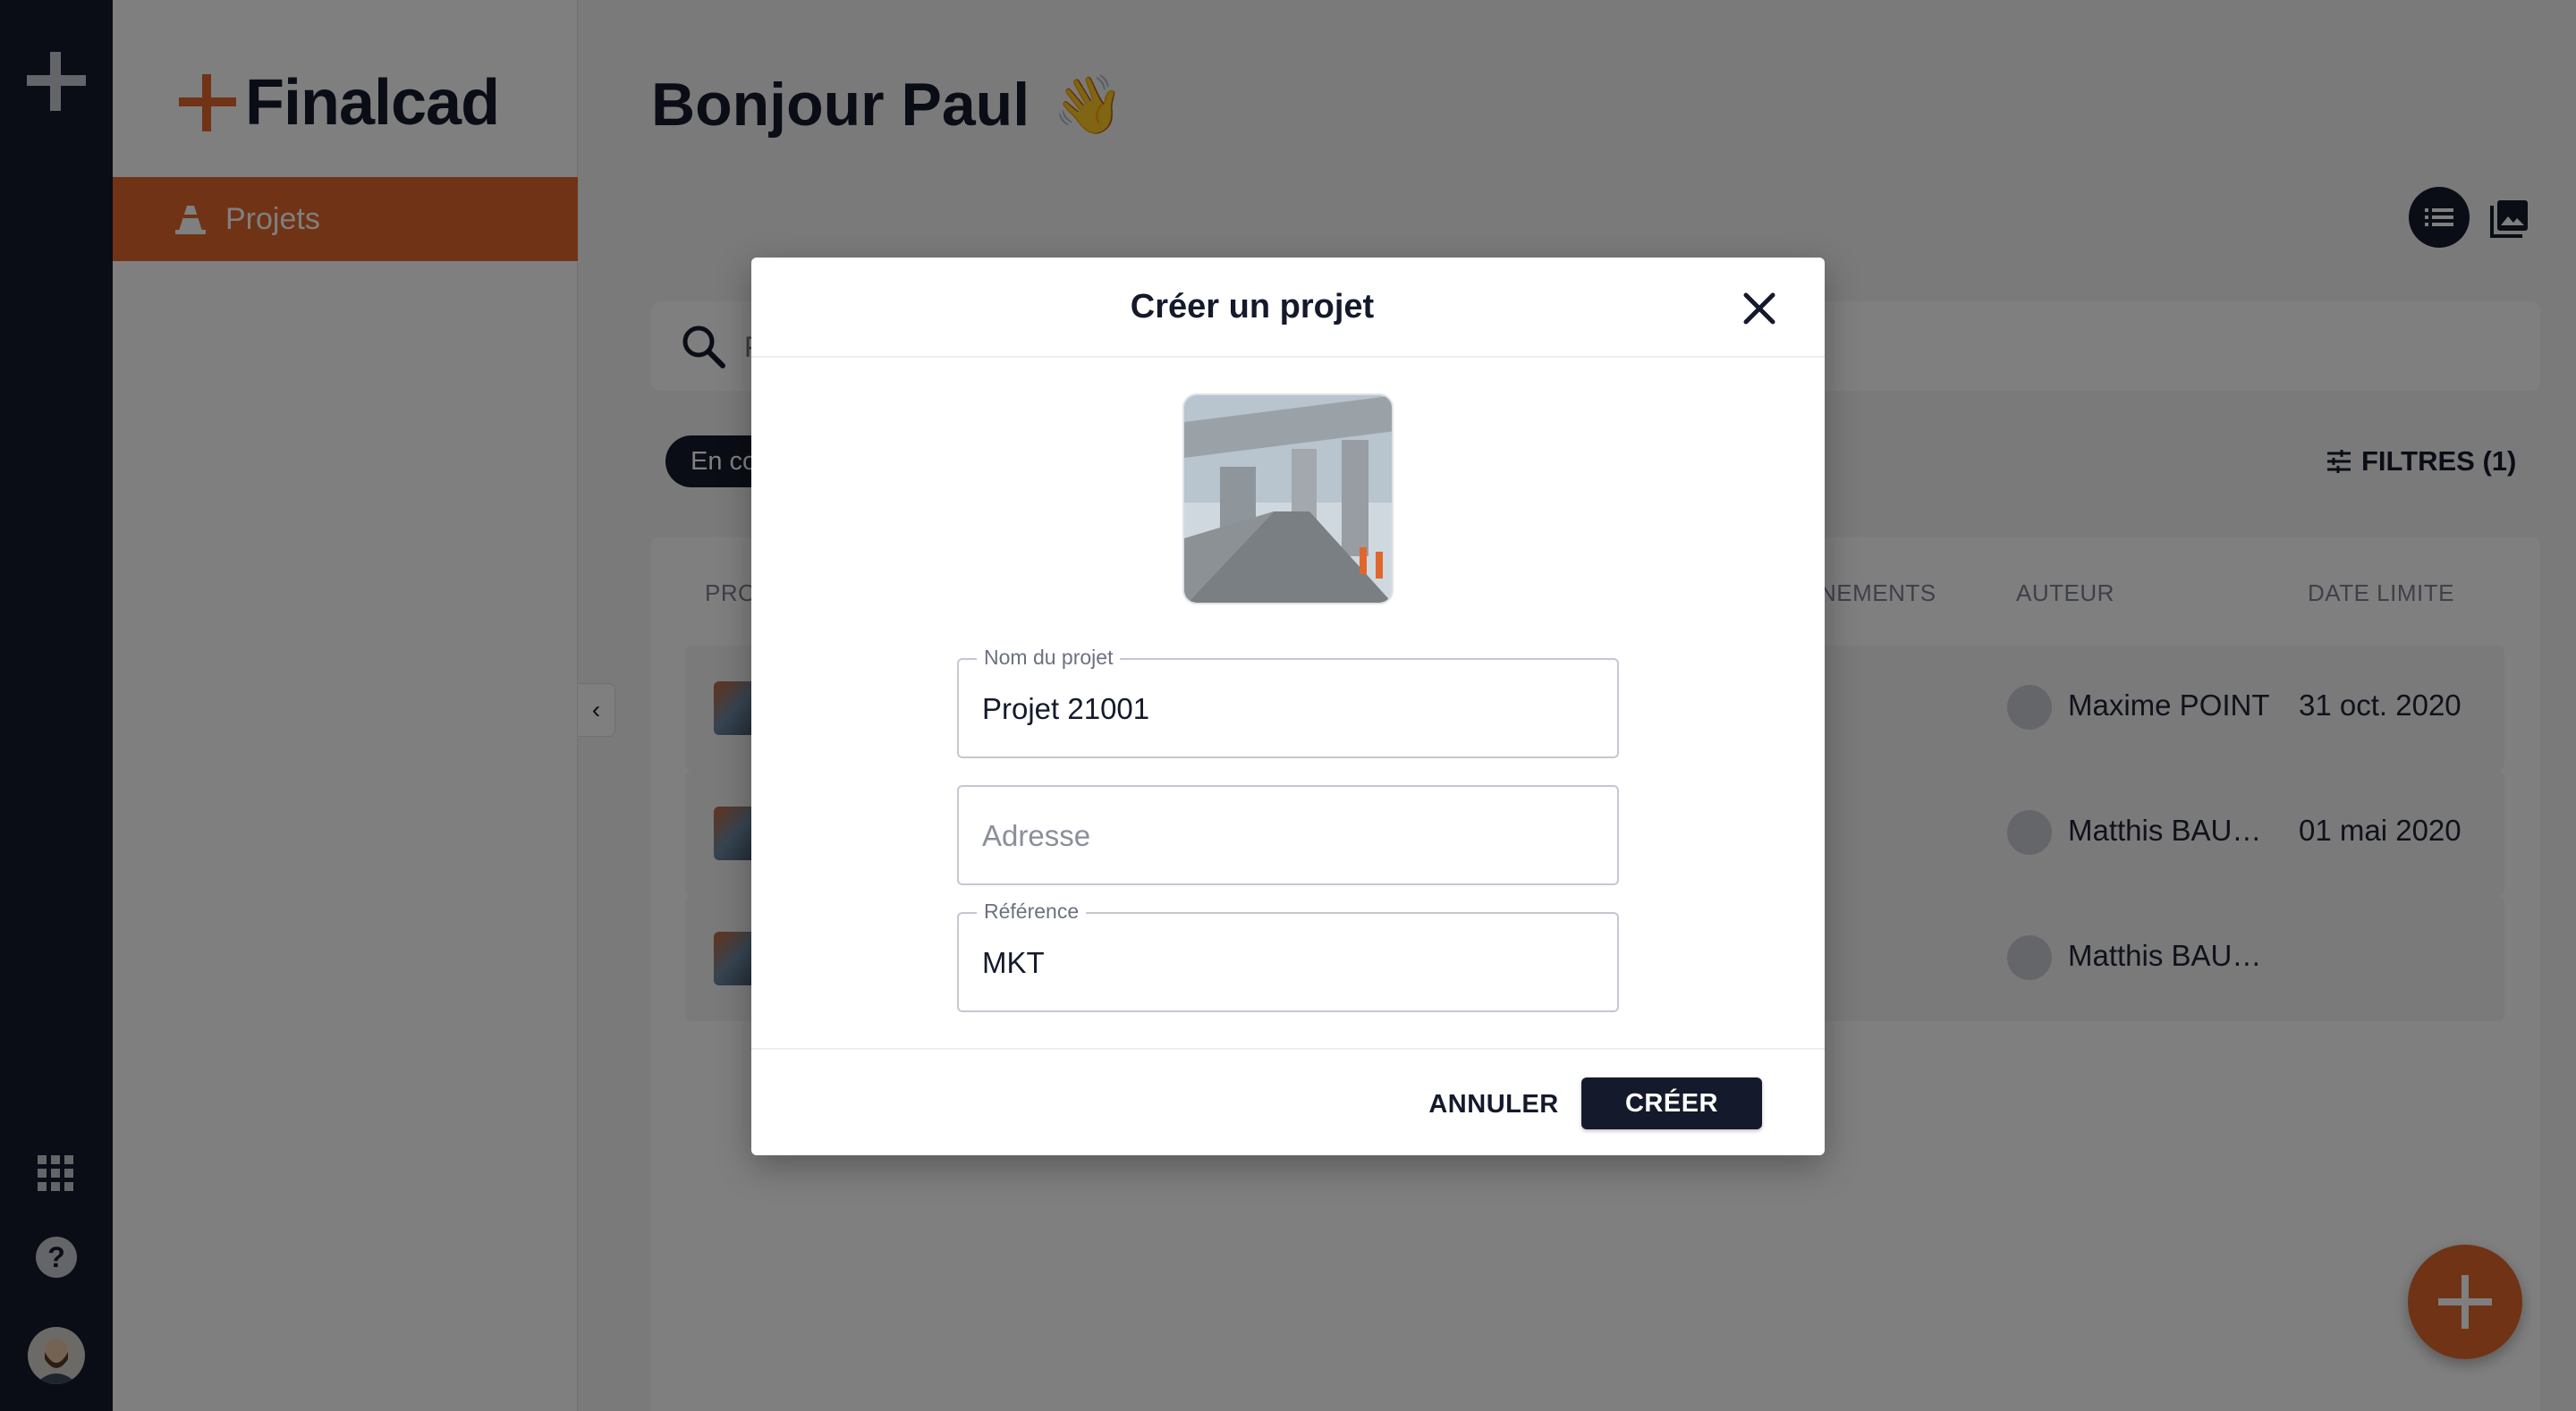 This screenshot has height=1411, width=2576. What do you see at coordinates (1286, 963) in the screenshot?
I see `reference-input` at bounding box center [1286, 963].